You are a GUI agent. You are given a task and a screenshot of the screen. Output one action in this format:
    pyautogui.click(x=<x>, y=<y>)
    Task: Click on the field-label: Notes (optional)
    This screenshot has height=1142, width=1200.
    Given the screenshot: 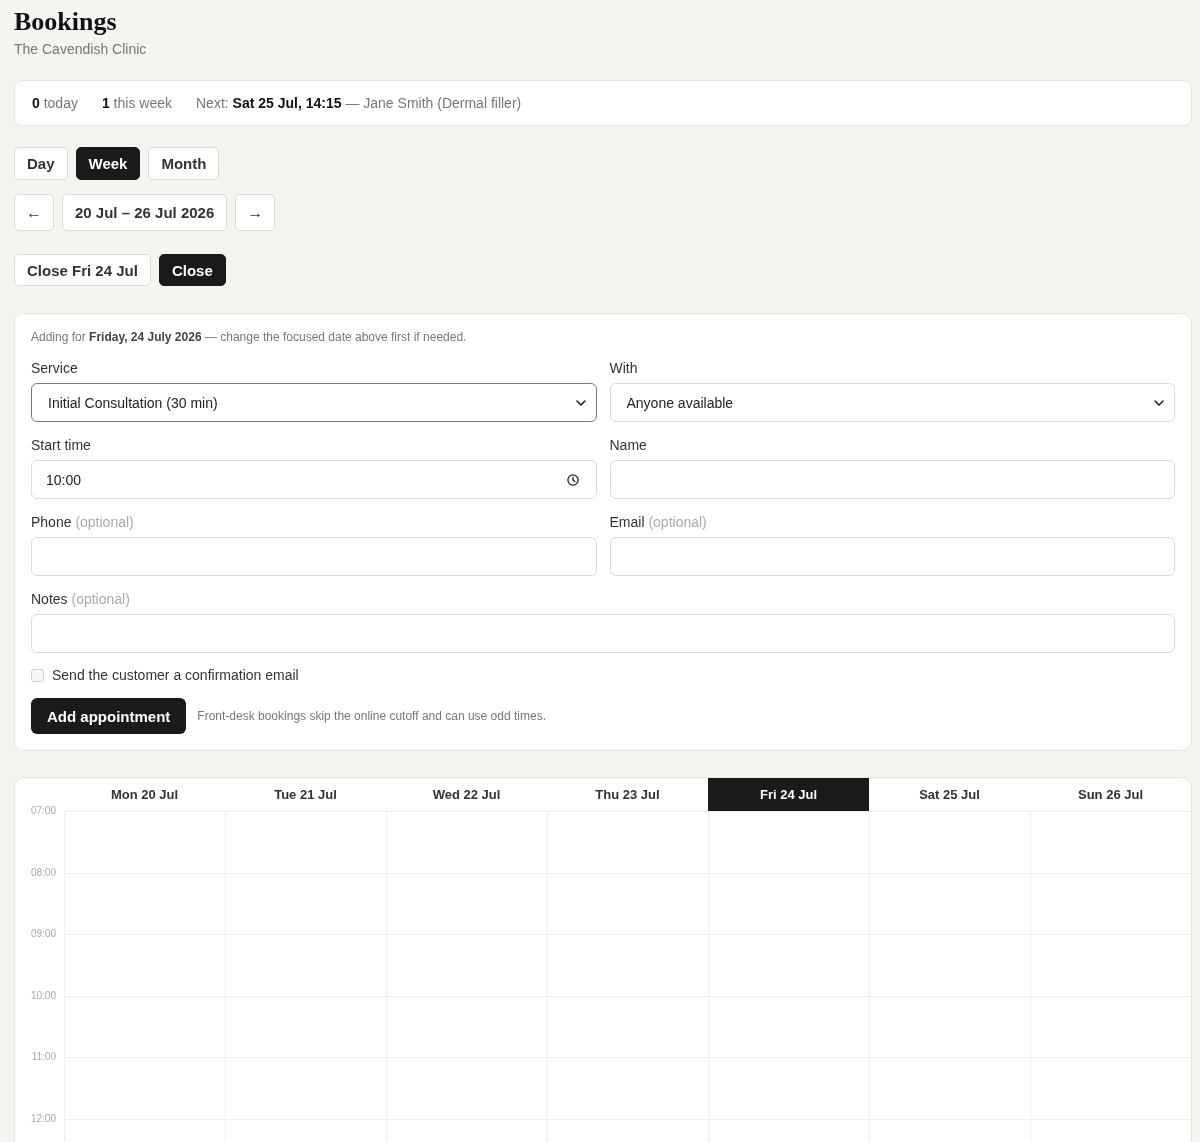 What is the action you would take?
    pyautogui.click(x=80, y=599)
    